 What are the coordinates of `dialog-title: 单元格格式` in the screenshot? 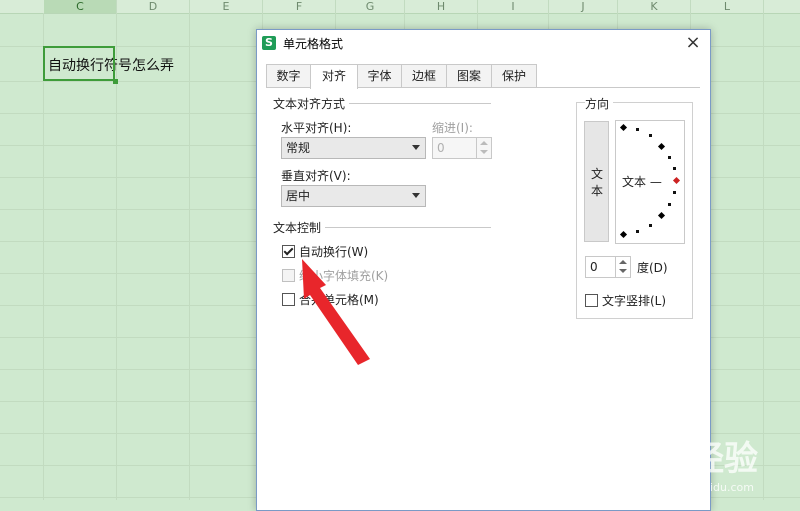 It's located at (313, 44).